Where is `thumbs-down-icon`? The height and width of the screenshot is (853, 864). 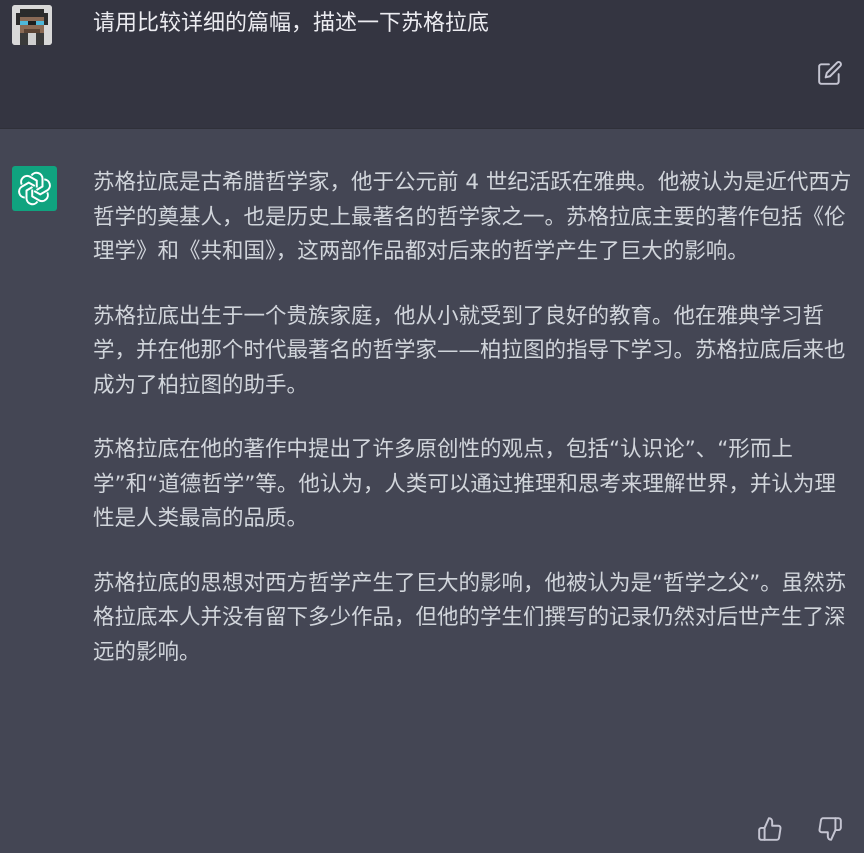 thumbs-down-icon is located at coordinates (830, 829).